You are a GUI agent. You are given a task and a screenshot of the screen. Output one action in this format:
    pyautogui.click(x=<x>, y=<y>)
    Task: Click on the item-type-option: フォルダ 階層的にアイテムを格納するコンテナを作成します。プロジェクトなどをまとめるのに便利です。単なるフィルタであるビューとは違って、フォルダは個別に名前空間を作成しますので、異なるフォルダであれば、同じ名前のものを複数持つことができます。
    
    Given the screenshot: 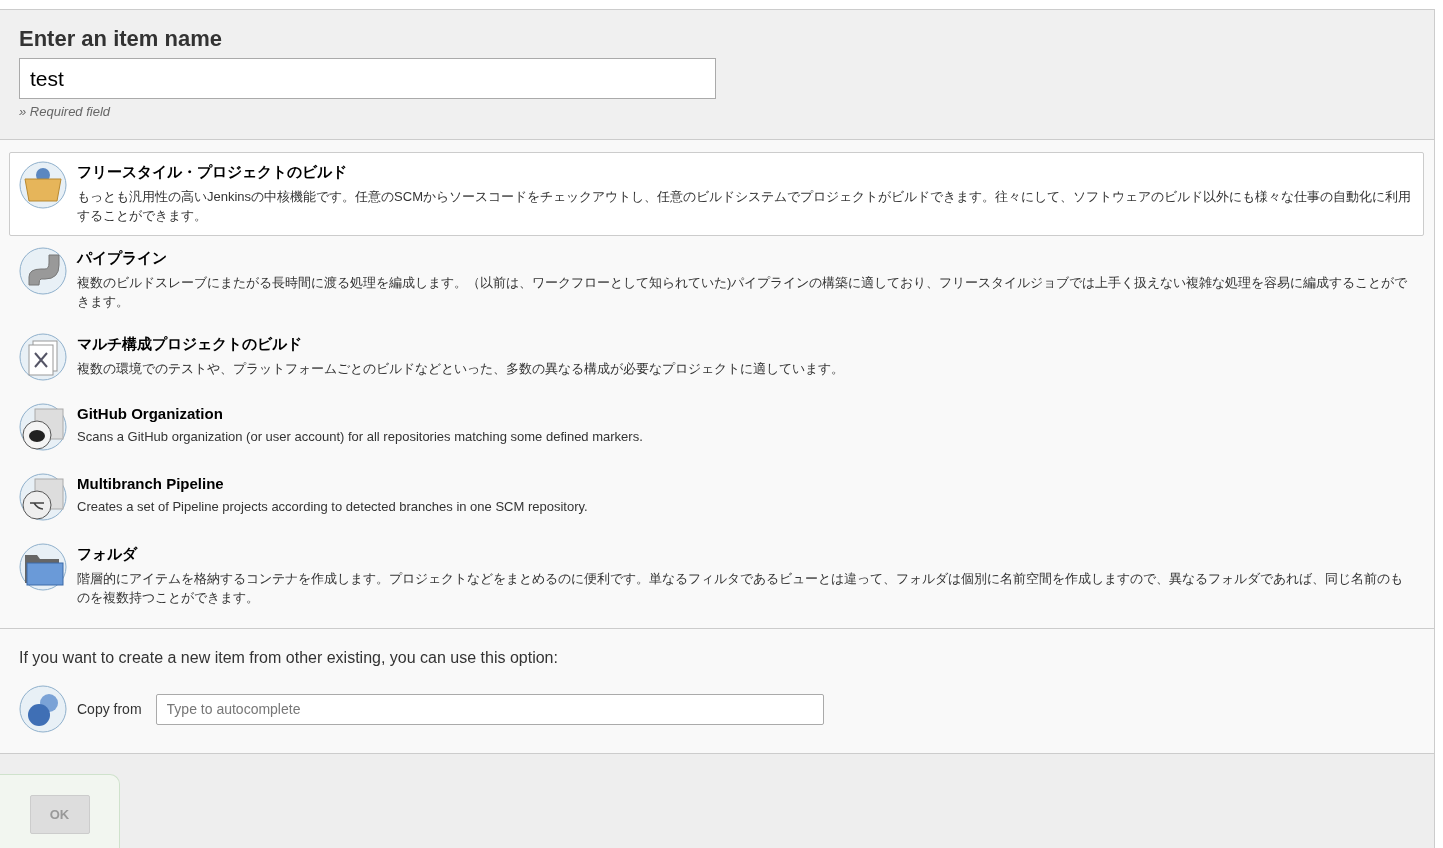 What is the action you would take?
    pyautogui.click(x=716, y=576)
    